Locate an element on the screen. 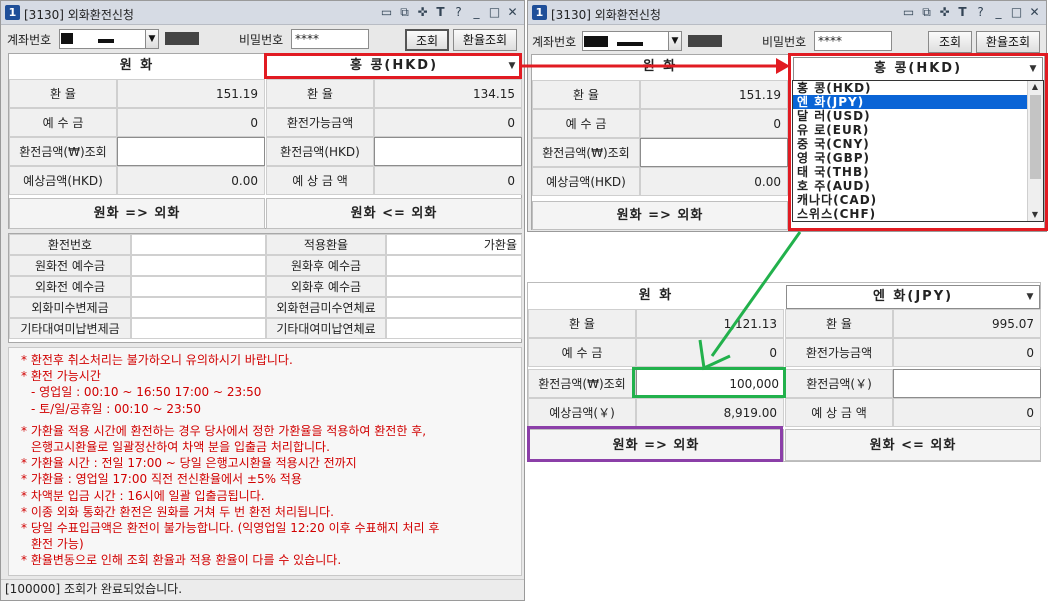 The image size is (1050, 601). fx-rate-label: 환 율 is located at coordinates (839, 323).